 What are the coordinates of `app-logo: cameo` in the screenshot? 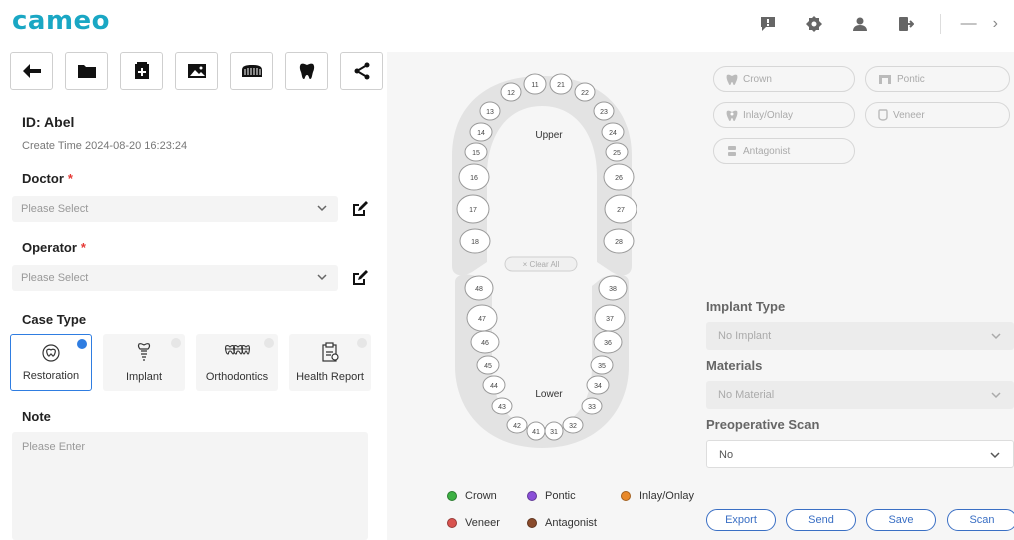 It's located at (61, 21).